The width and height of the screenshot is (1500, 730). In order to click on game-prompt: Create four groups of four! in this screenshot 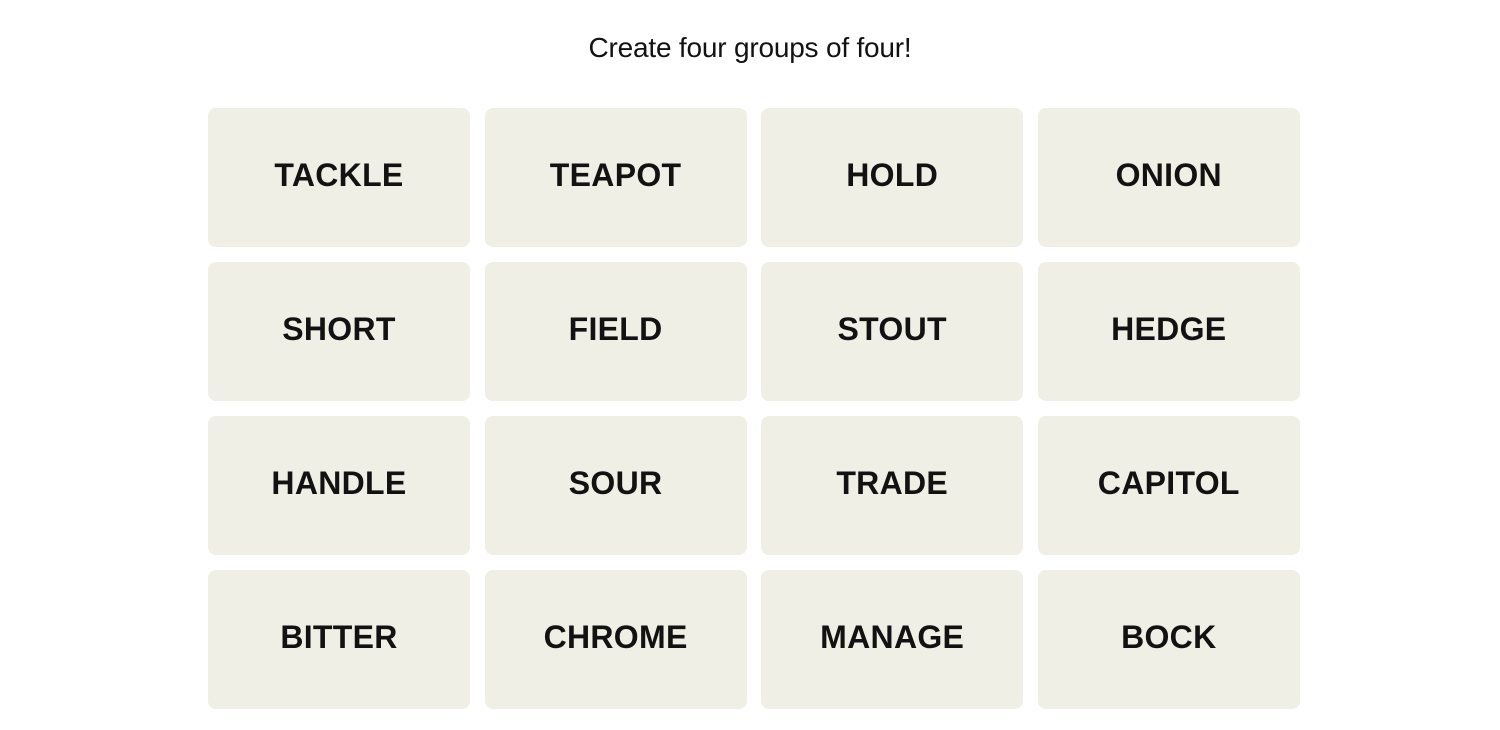, I will do `click(750, 47)`.